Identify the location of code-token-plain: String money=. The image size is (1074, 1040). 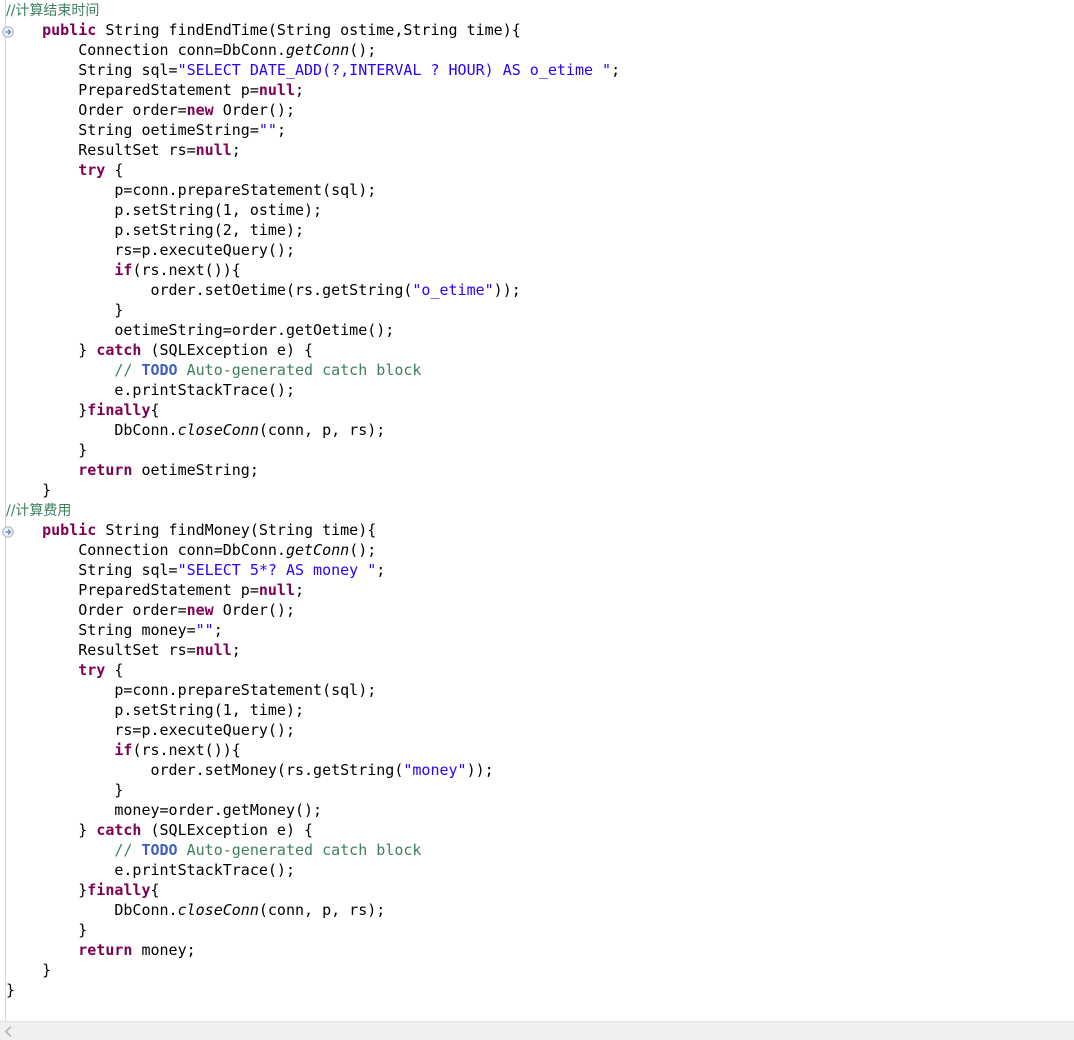
(101, 630).